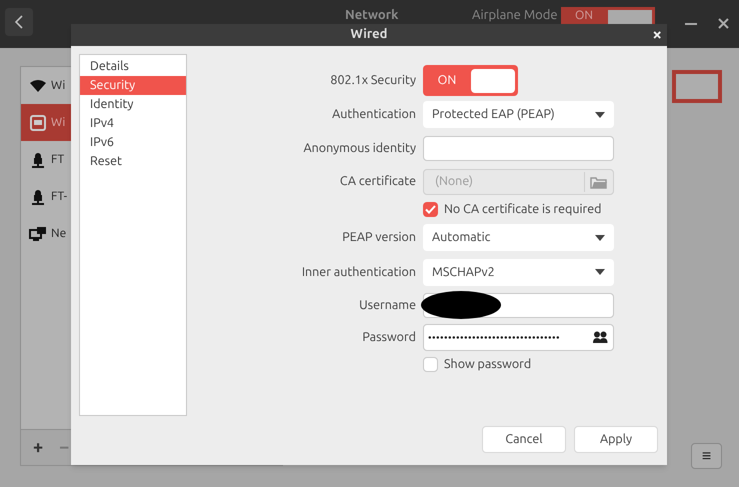  Describe the element at coordinates (488, 364) in the screenshot. I see `checkbox-label: Show password` at that location.